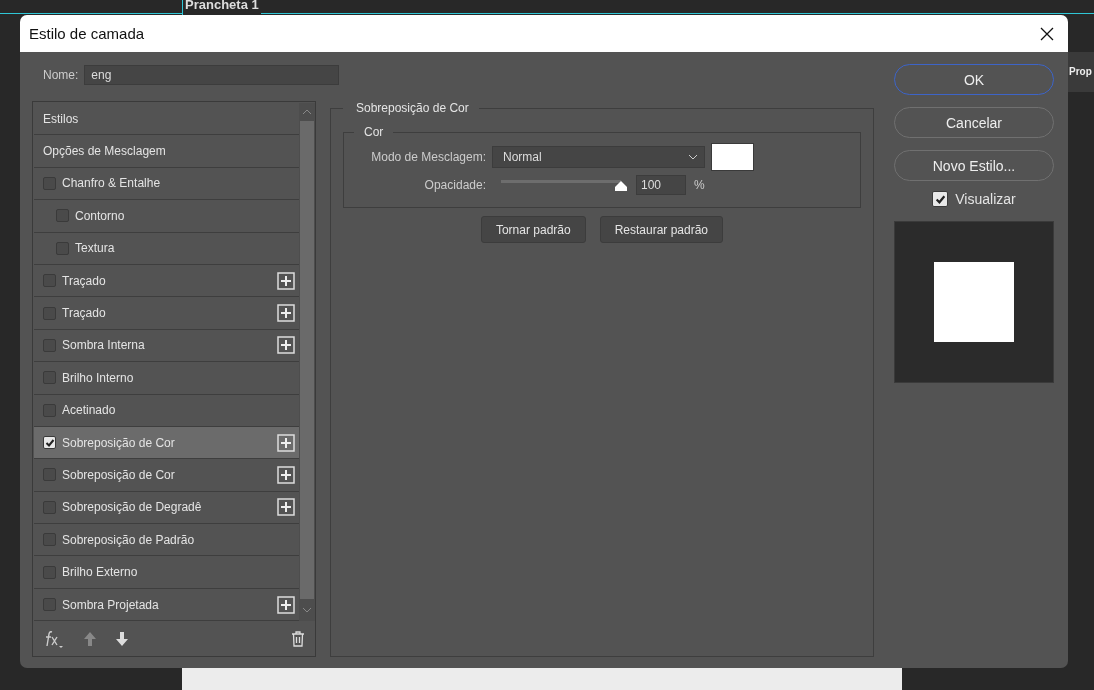 The width and height of the screenshot is (1094, 690). Describe the element at coordinates (54, 638) in the screenshot. I see `fx-icon` at that location.